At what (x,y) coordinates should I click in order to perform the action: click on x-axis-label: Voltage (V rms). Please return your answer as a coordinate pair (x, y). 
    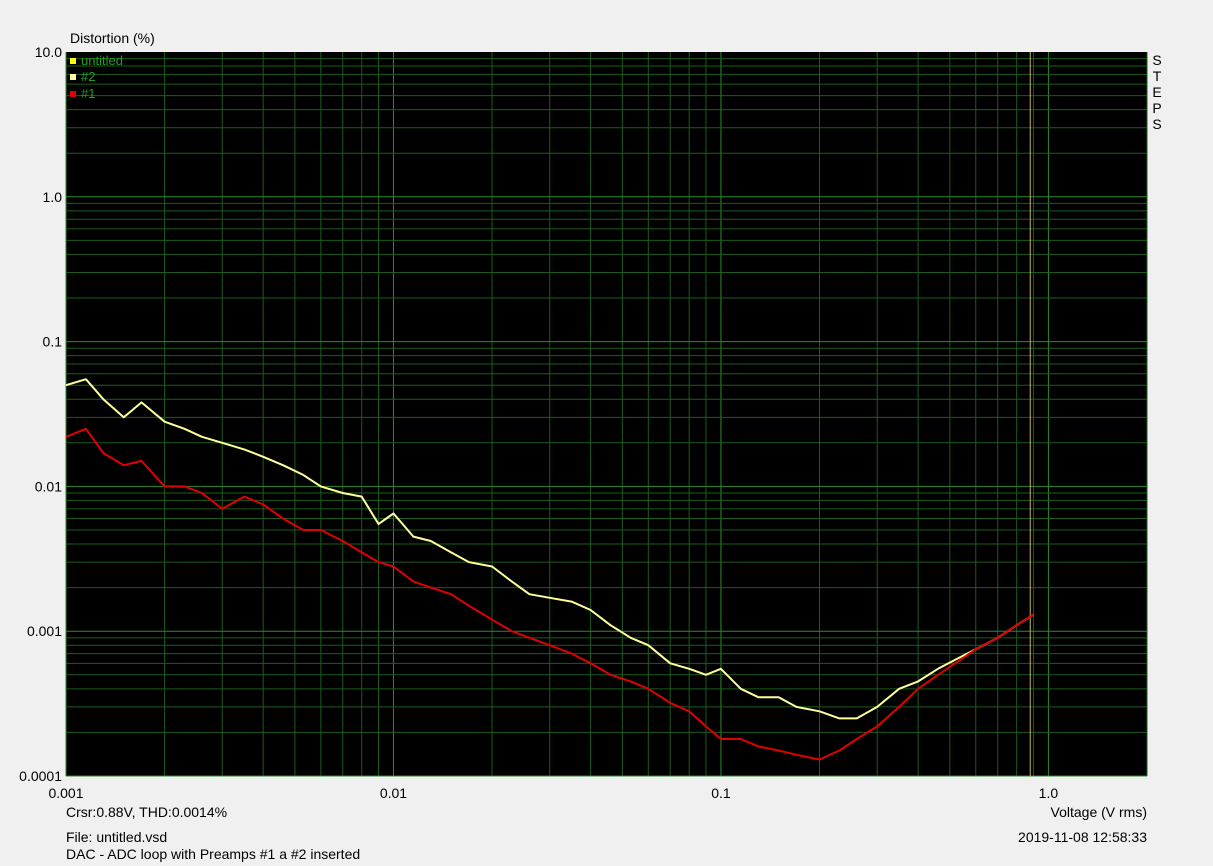
    Looking at the image, I should click on (1098, 812).